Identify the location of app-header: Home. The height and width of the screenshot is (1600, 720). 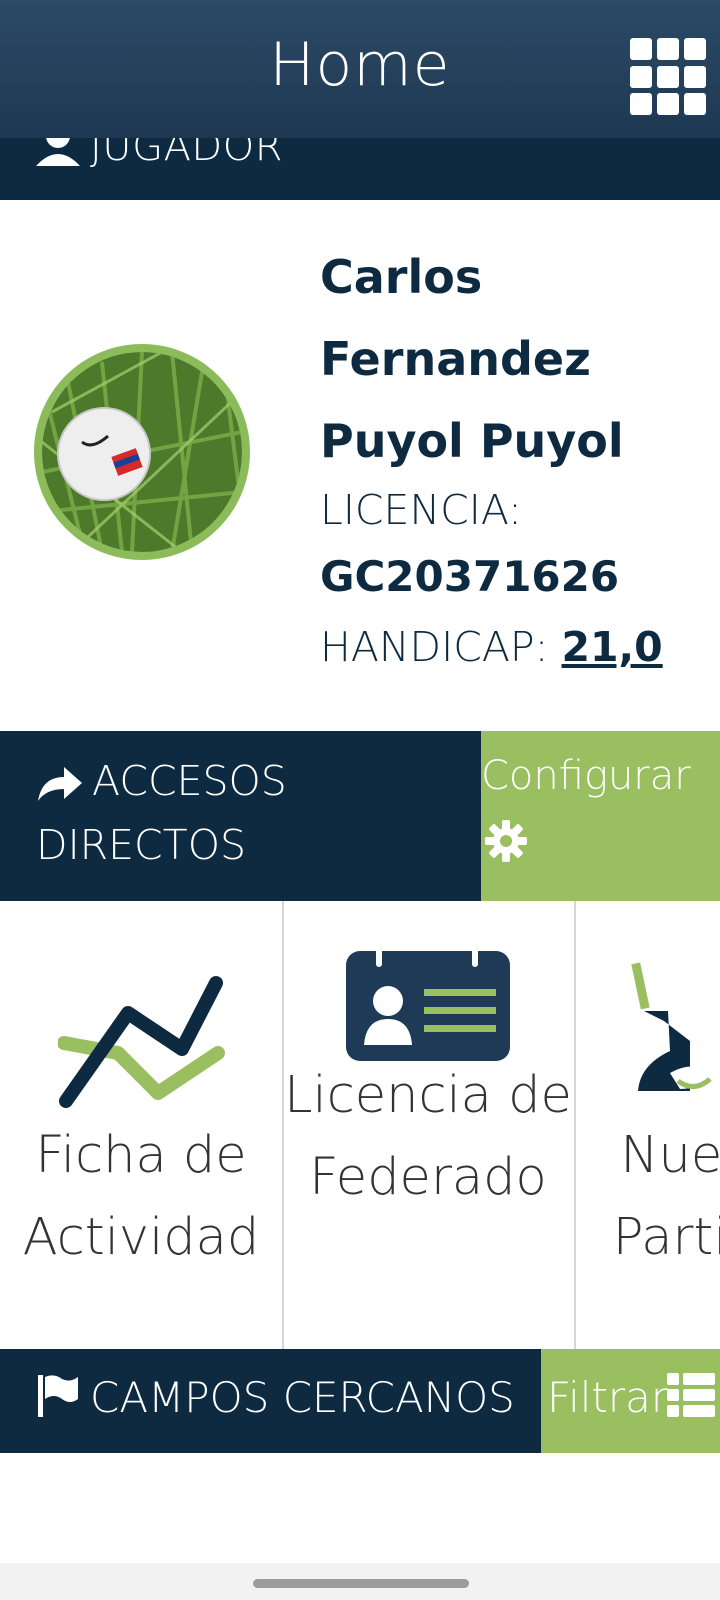
(360, 69).